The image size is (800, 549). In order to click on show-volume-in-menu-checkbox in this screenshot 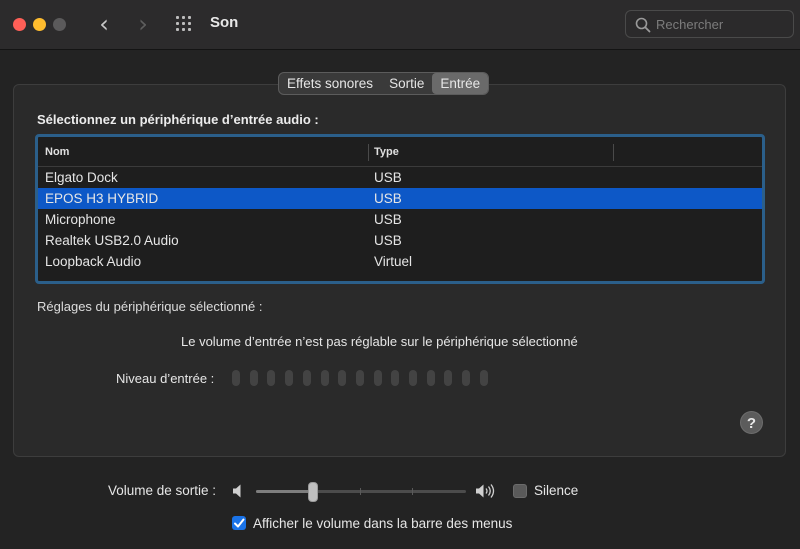, I will do `click(239, 523)`.